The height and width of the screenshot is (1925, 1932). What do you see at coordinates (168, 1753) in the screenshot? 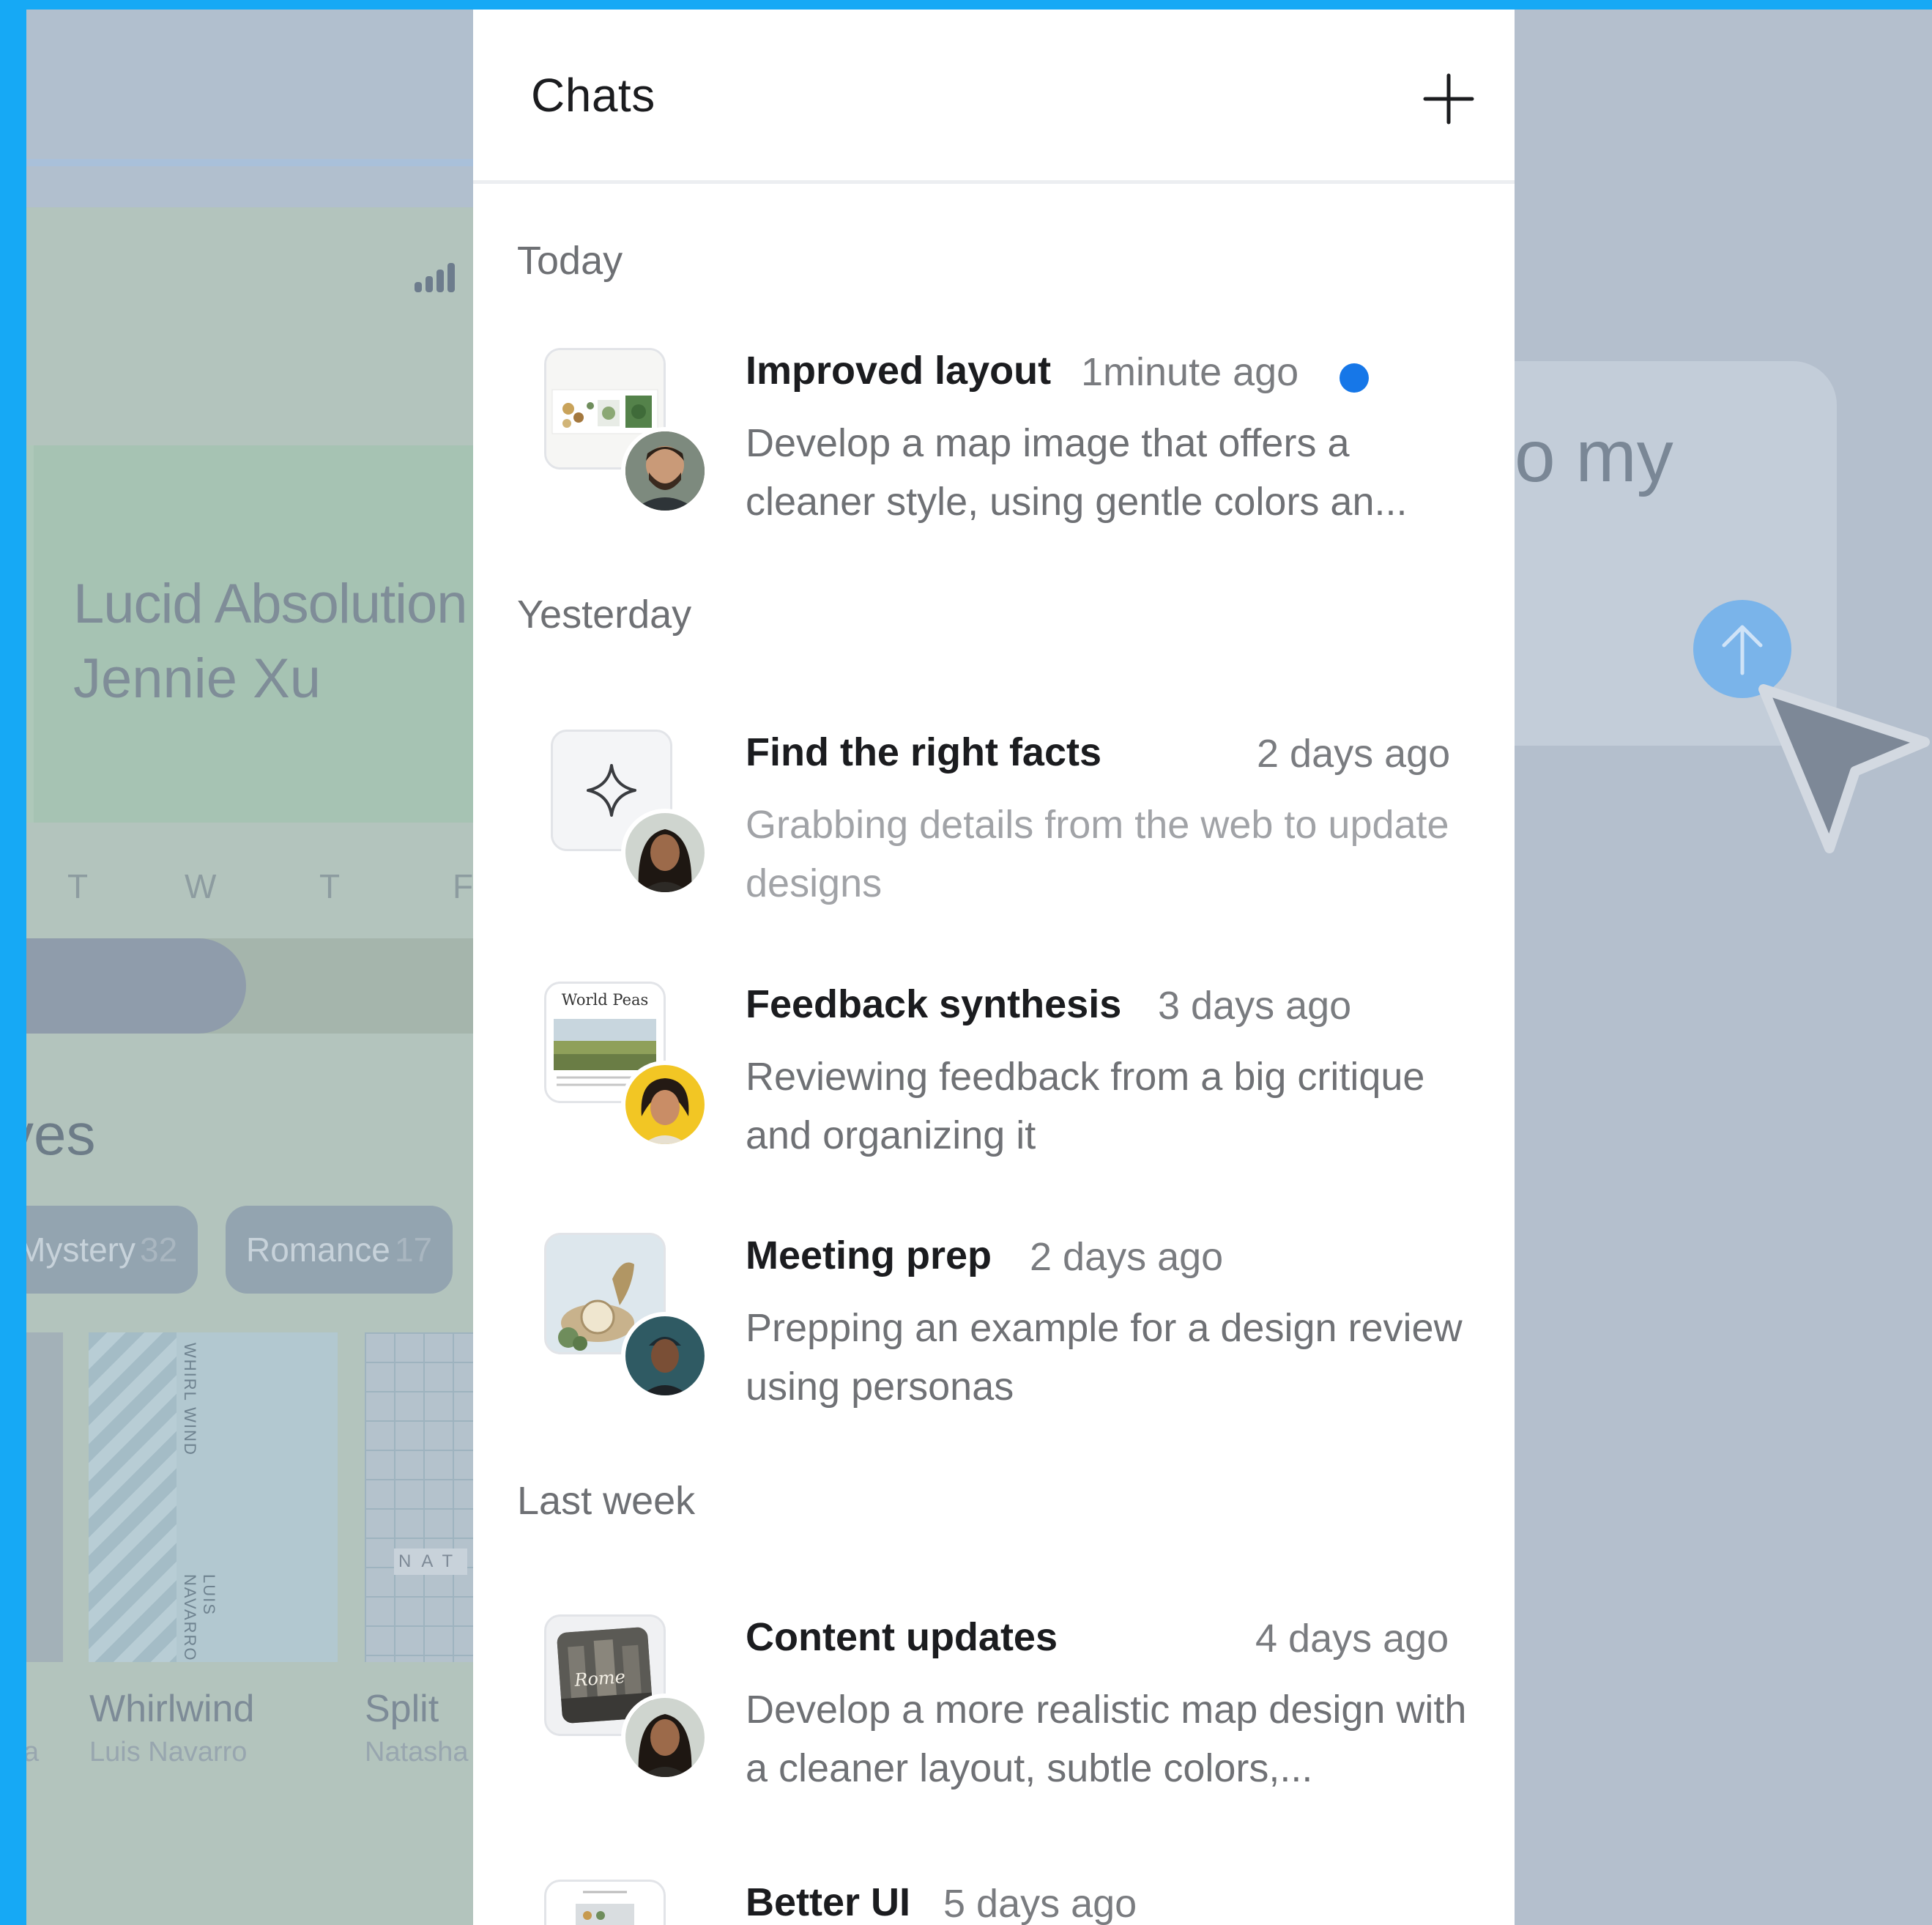
I see `book-author: Luis Navarro` at bounding box center [168, 1753].